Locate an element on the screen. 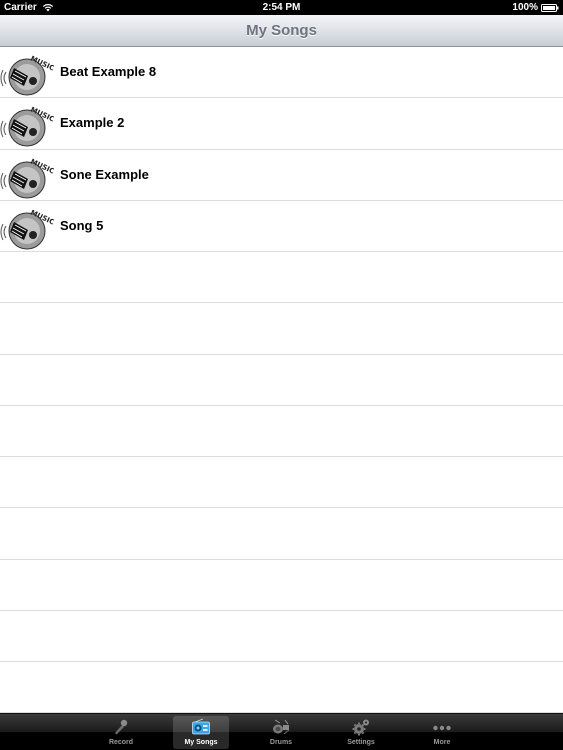 The width and height of the screenshot is (563, 750). tab-my-songs: My Songs is located at coordinates (201, 732).